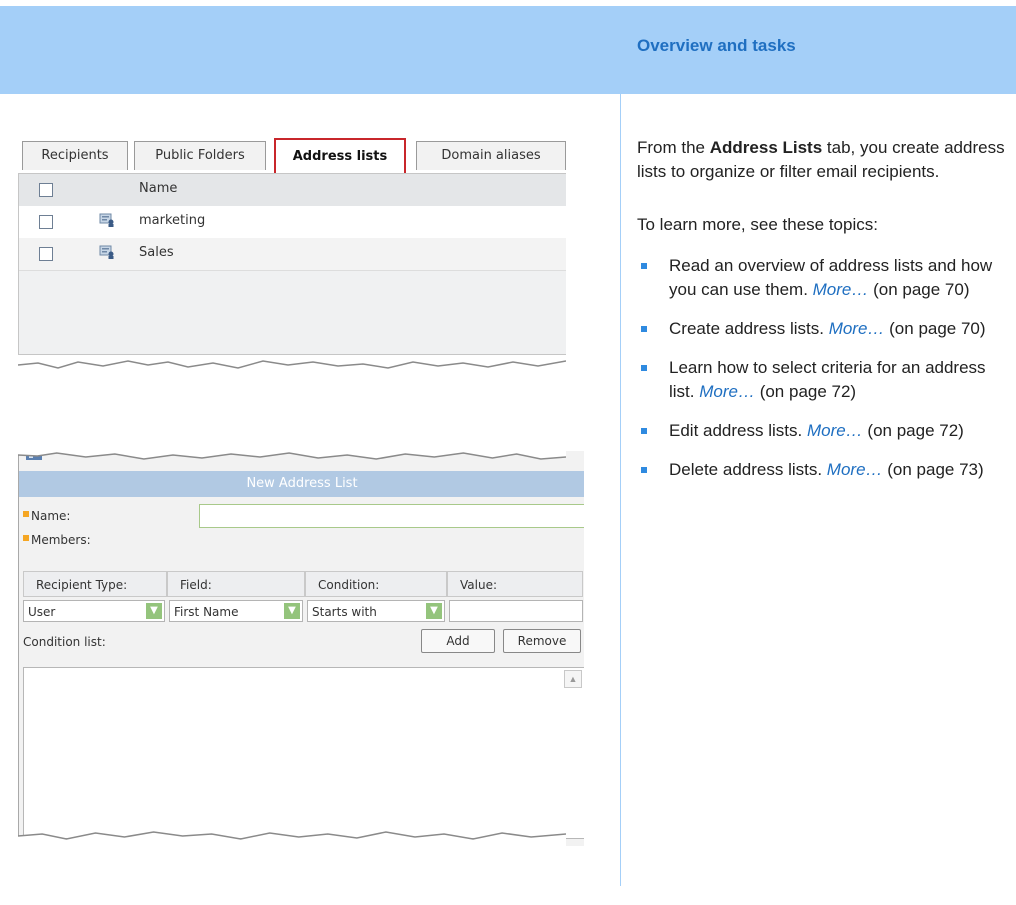 The height and width of the screenshot is (905, 1016). I want to click on field-select: First Name ▼, so click(236, 611).